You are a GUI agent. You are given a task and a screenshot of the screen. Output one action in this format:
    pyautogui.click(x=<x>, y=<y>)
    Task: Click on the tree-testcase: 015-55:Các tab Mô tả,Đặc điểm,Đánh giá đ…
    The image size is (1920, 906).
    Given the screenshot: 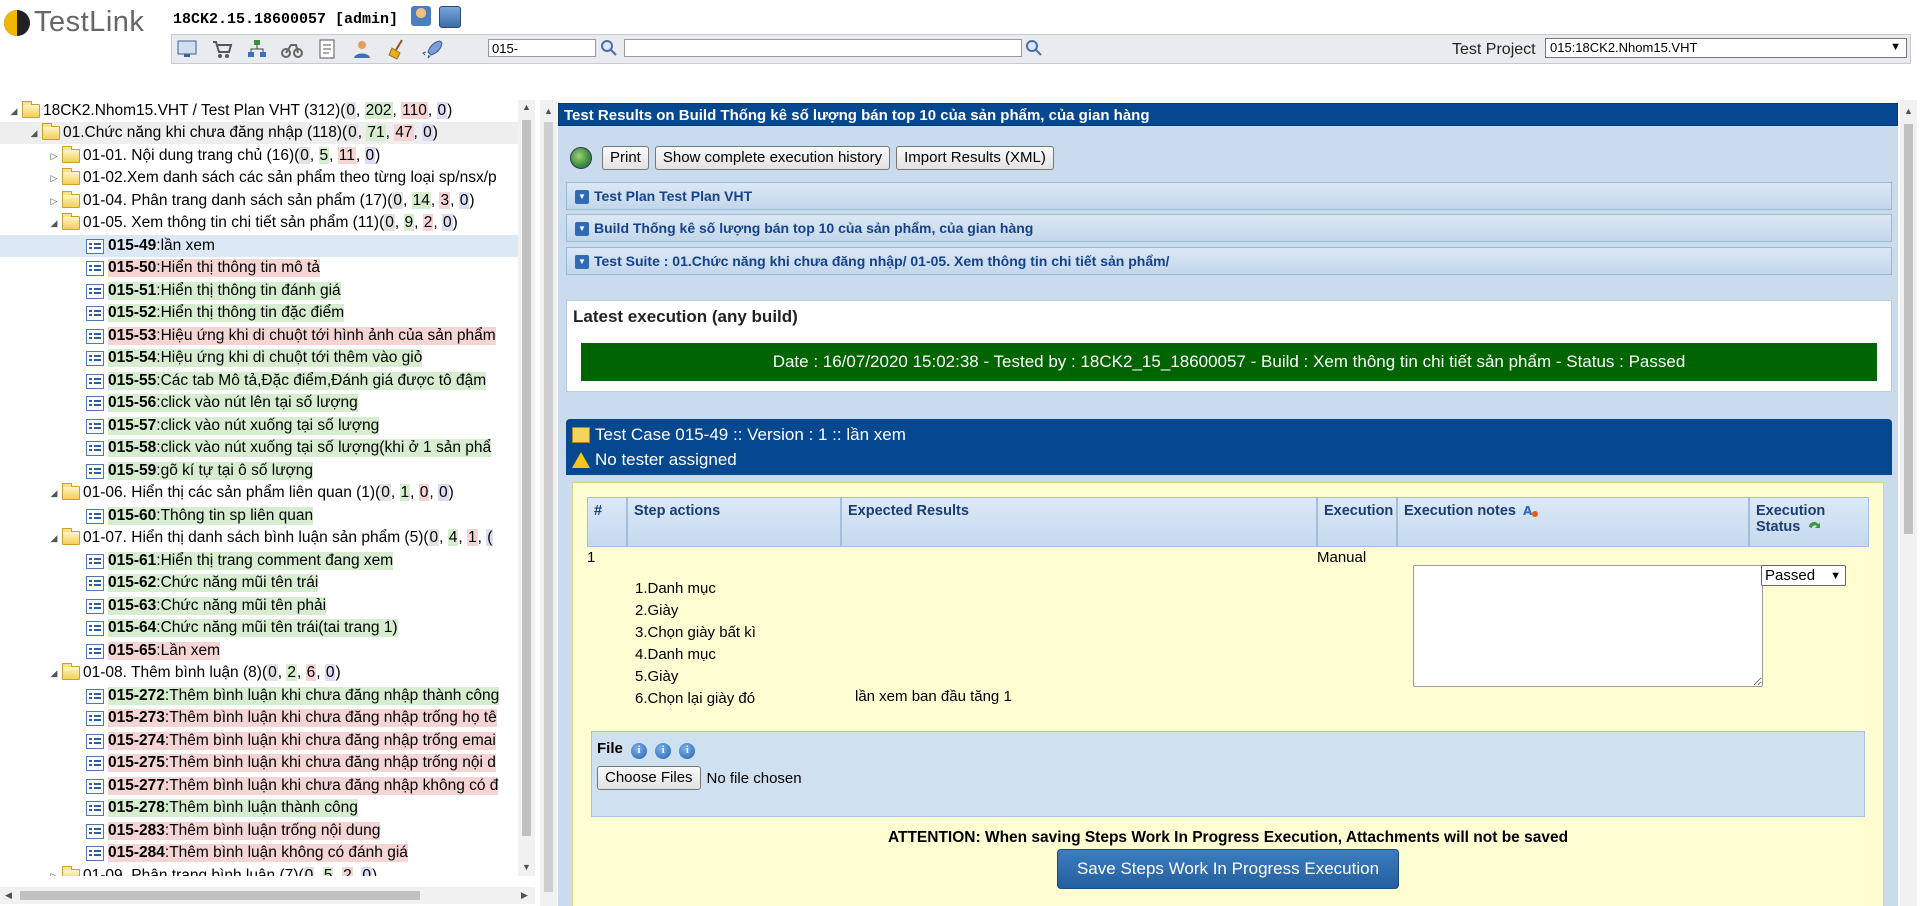 What is the action you would take?
    pyautogui.click(x=286, y=381)
    